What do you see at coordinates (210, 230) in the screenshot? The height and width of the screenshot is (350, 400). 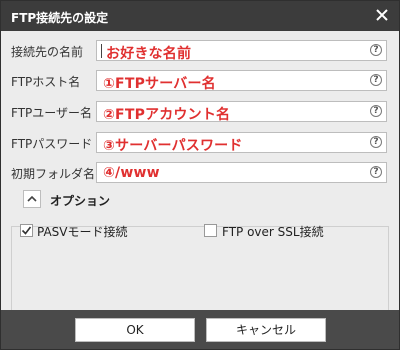 I see `ftp-over-ssl-checkbox` at bounding box center [210, 230].